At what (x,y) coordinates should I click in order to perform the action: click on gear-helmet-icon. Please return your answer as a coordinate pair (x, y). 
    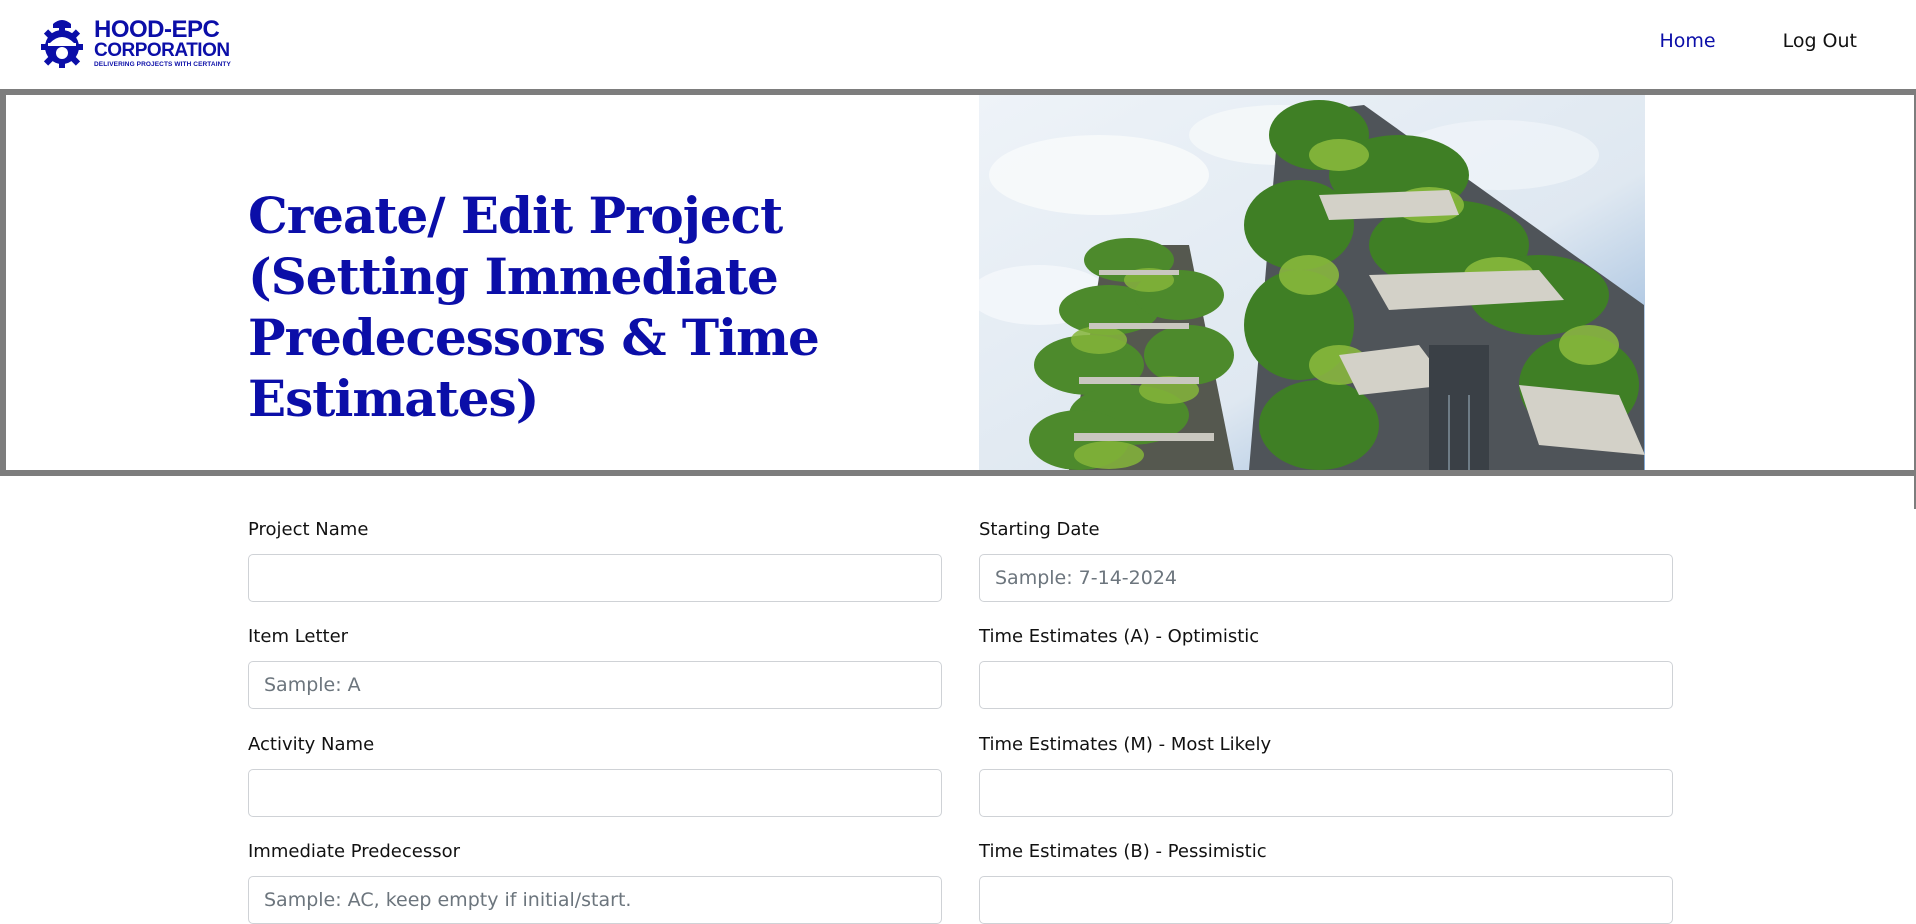
    Looking at the image, I should click on (62, 44).